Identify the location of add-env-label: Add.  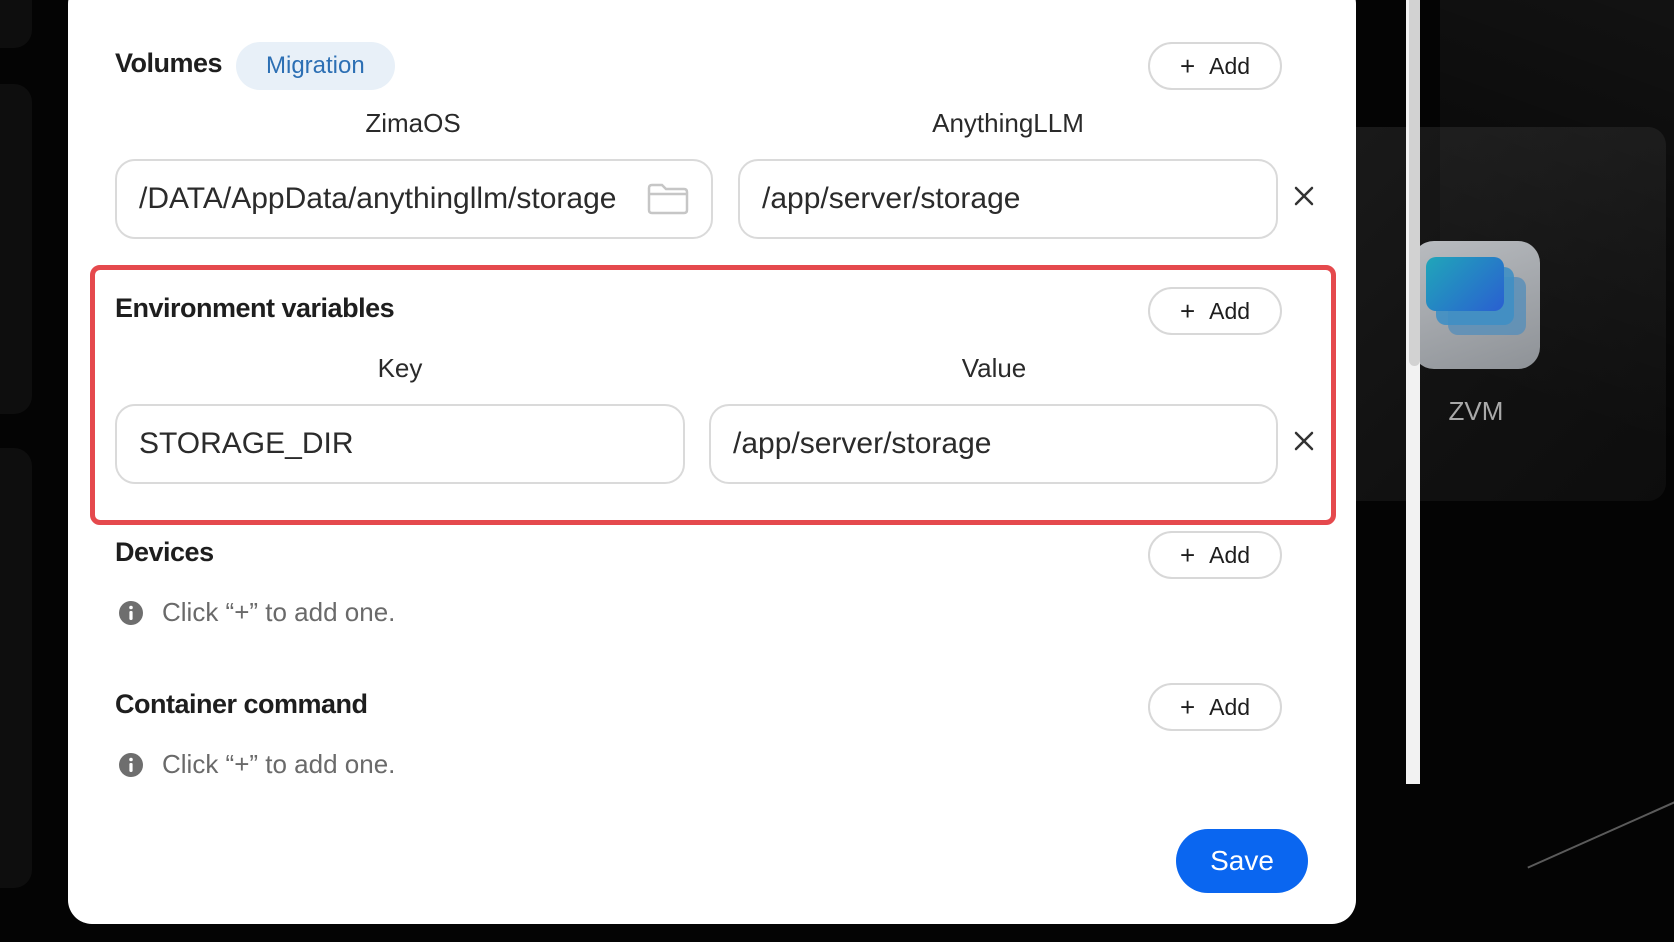
(1230, 310).